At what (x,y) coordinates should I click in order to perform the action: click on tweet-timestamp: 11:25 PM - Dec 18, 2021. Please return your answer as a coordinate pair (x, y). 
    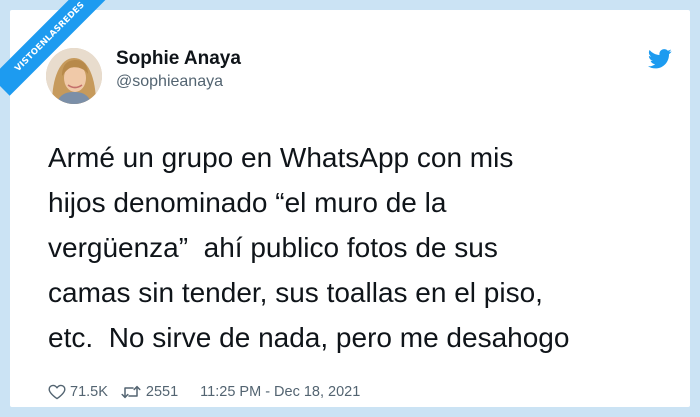
    Looking at the image, I should click on (280, 392).